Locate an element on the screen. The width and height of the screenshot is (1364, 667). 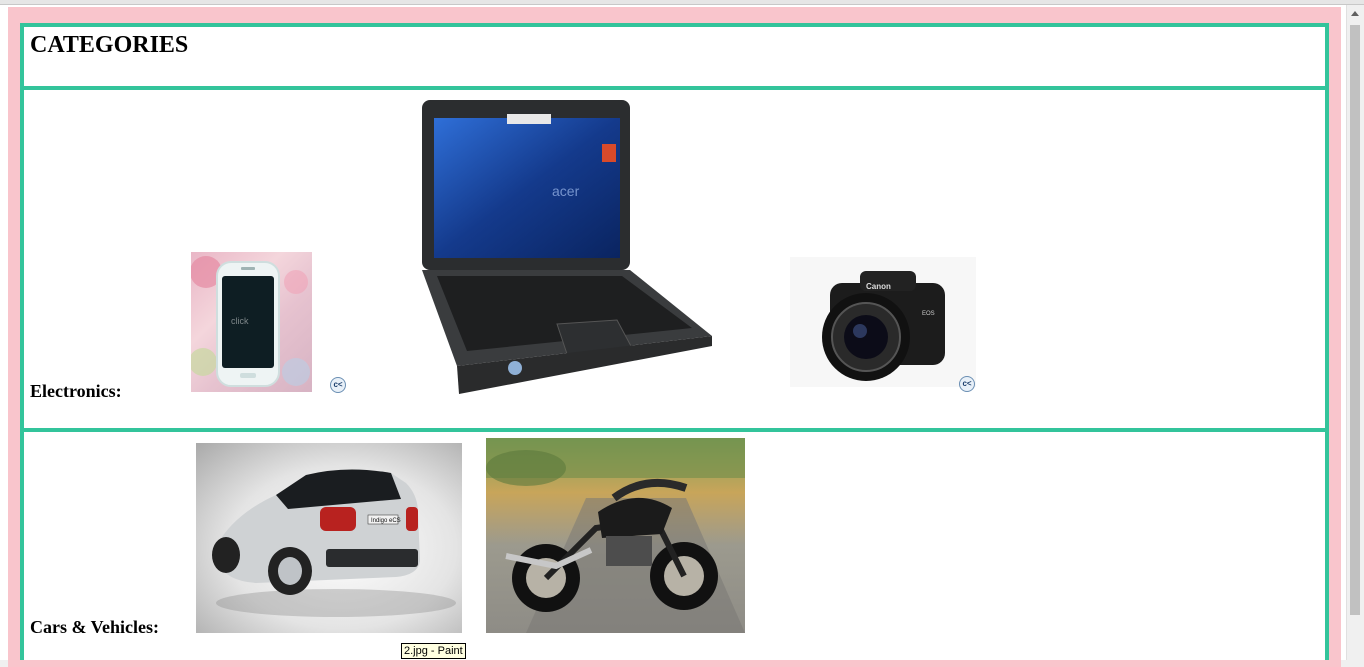
car-image: Indigo eCS is located at coordinates (329, 538).